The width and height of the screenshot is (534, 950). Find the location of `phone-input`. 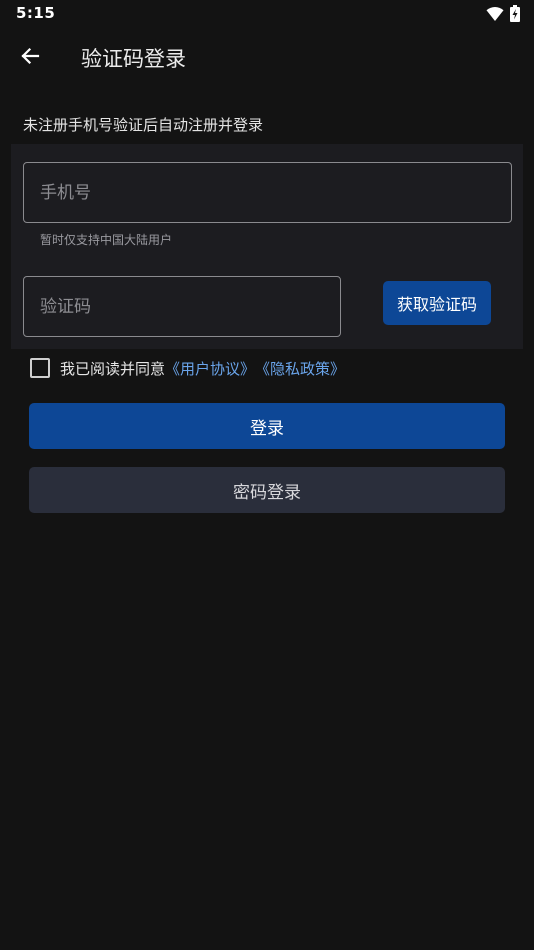

phone-input is located at coordinates (267, 192).